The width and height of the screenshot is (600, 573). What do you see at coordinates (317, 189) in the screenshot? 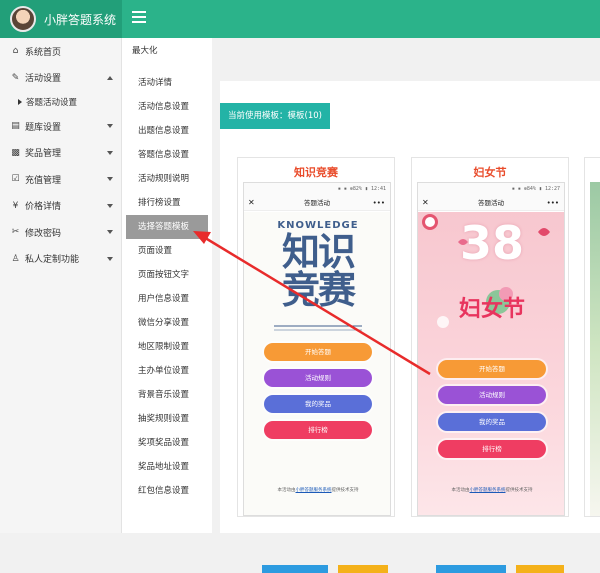
I see `status-bar: ▪ ▪ ⊕82% ▮ 12:41` at bounding box center [317, 189].